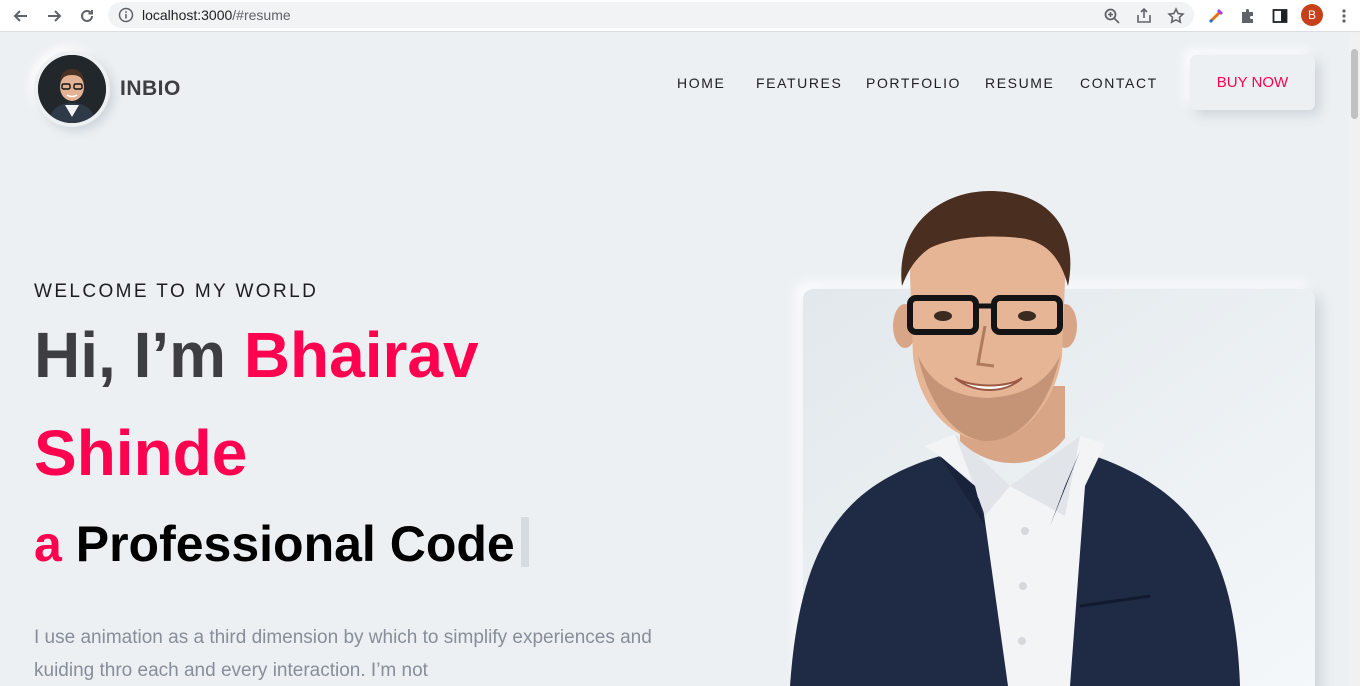 This screenshot has height=686, width=1360. What do you see at coordinates (651, 15) in the screenshot?
I see `address-bar: localhost:3000/#resume` at bounding box center [651, 15].